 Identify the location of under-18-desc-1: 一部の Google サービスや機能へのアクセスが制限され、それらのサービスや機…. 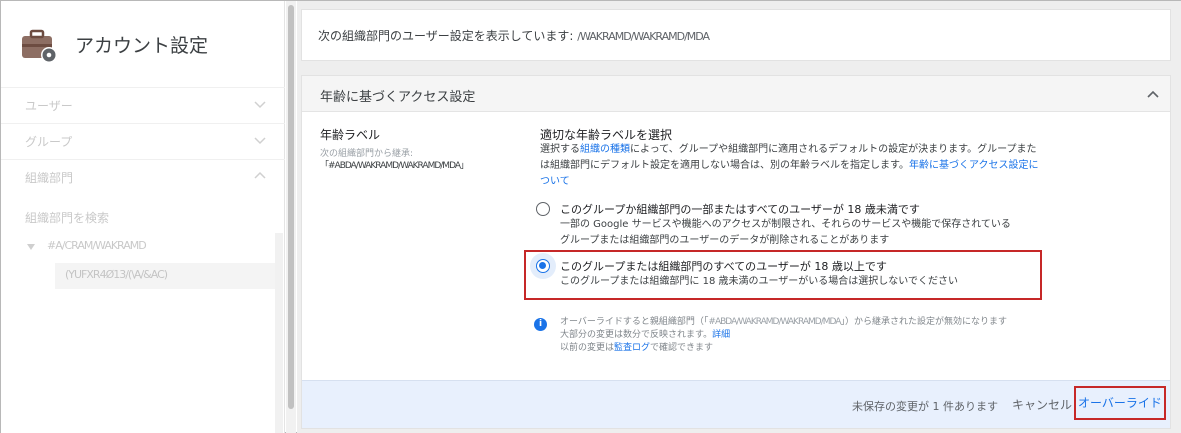
(785, 224).